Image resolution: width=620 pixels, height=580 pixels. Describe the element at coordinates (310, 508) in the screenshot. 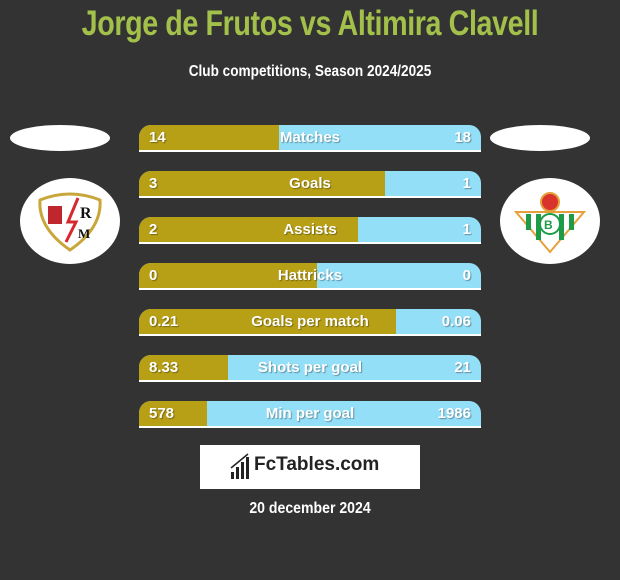

I see `report-date: 20 december 2024` at that location.